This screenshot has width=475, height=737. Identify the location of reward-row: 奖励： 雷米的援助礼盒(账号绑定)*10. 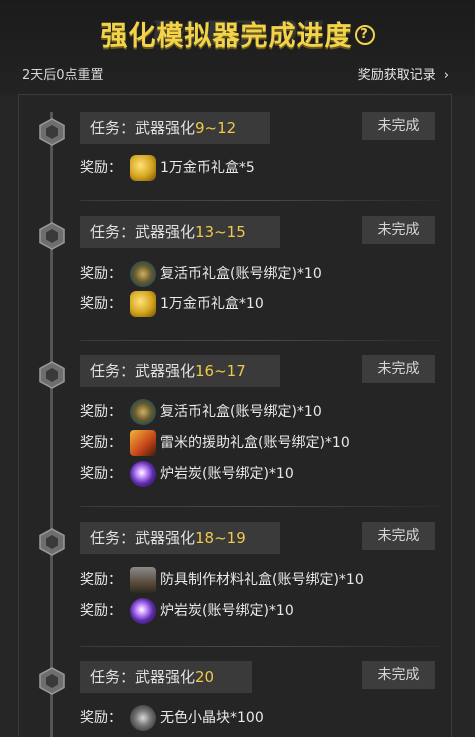
(215, 443).